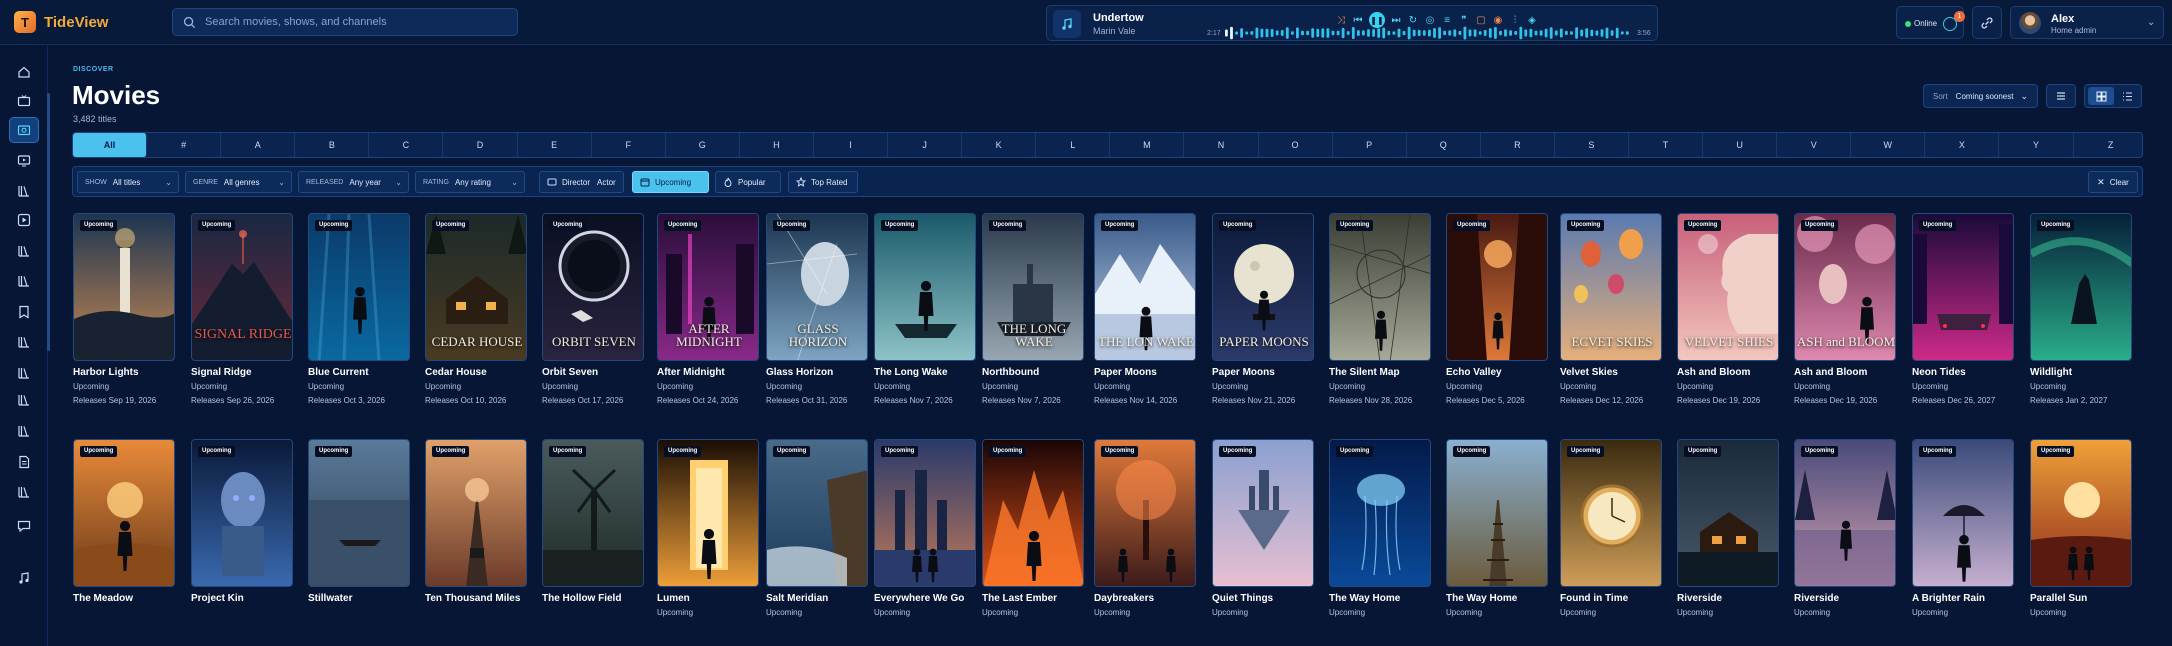 The width and height of the screenshot is (2172, 646). What do you see at coordinates (24, 220) in the screenshot?
I see `sidebar-item-play-box` at bounding box center [24, 220].